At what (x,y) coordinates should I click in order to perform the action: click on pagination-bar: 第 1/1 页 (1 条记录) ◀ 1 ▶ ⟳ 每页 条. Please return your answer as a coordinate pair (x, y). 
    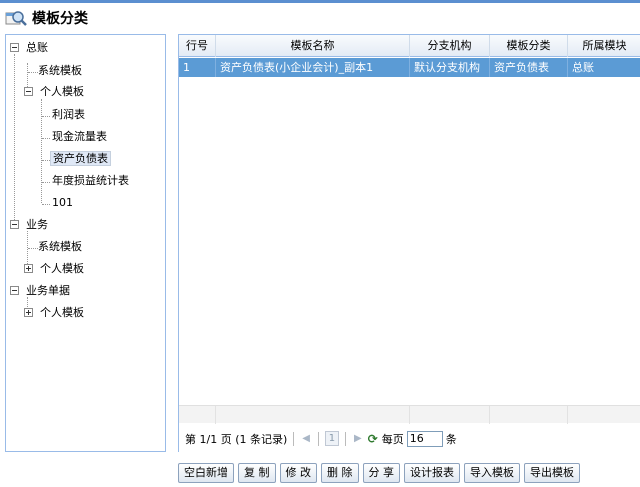
    Looking at the image, I should click on (409, 438).